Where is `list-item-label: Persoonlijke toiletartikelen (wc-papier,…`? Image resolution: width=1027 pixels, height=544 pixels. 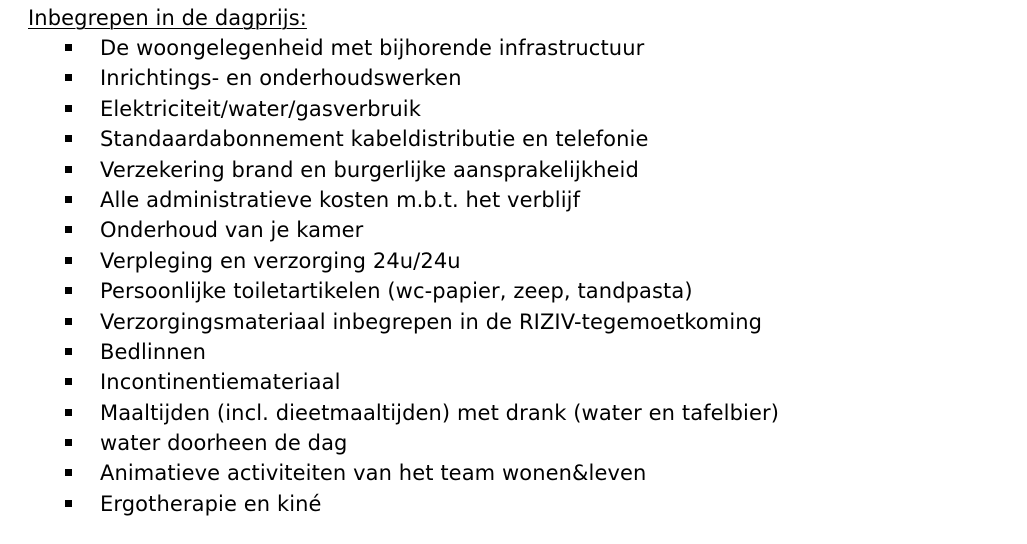 list-item-label: Persoonlijke toiletartikelen (wc-papier,… is located at coordinates (396, 291).